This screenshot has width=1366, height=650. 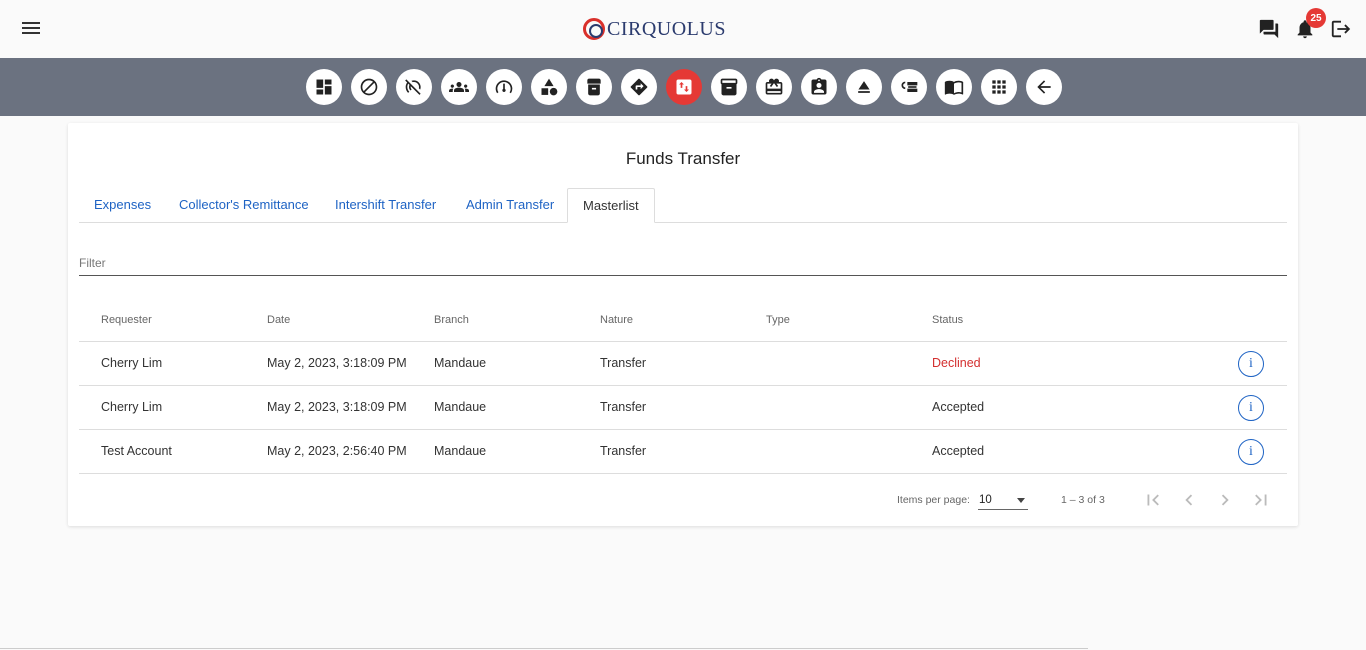 What do you see at coordinates (999, 87) in the screenshot?
I see `apps-grid-icon` at bounding box center [999, 87].